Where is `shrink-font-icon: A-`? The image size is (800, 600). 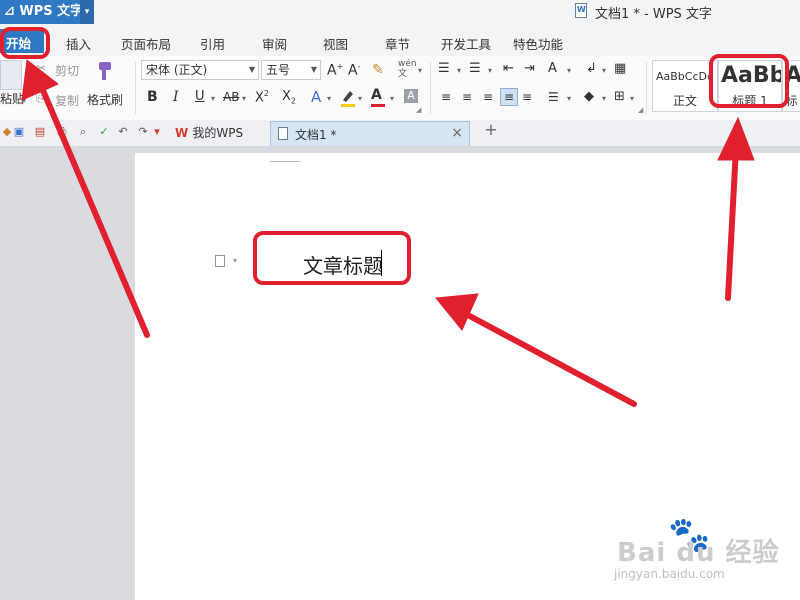
shrink-font-icon: A- is located at coordinates (354, 70).